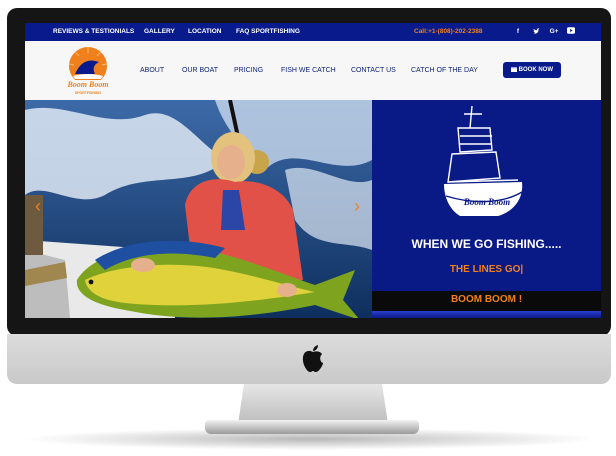 The width and height of the screenshot is (616, 456). I want to click on nav-our-boat: OUR BOAT, so click(200, 70).